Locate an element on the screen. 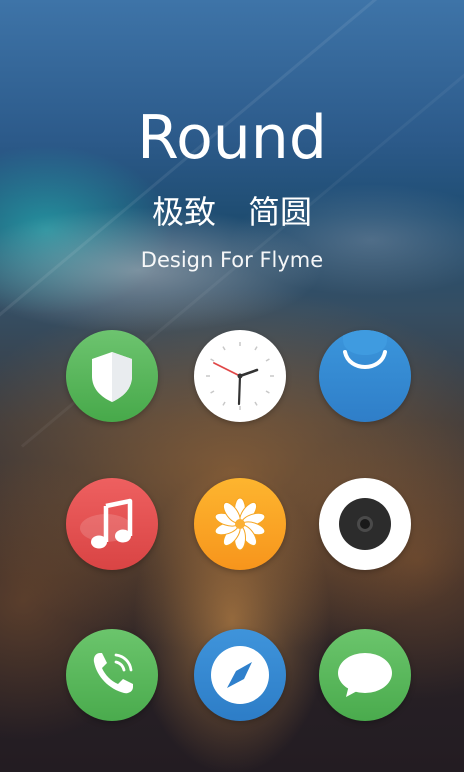 The width and height of the screenshot is (464, 772). gallery-icon is located at coordinates (240, 524).